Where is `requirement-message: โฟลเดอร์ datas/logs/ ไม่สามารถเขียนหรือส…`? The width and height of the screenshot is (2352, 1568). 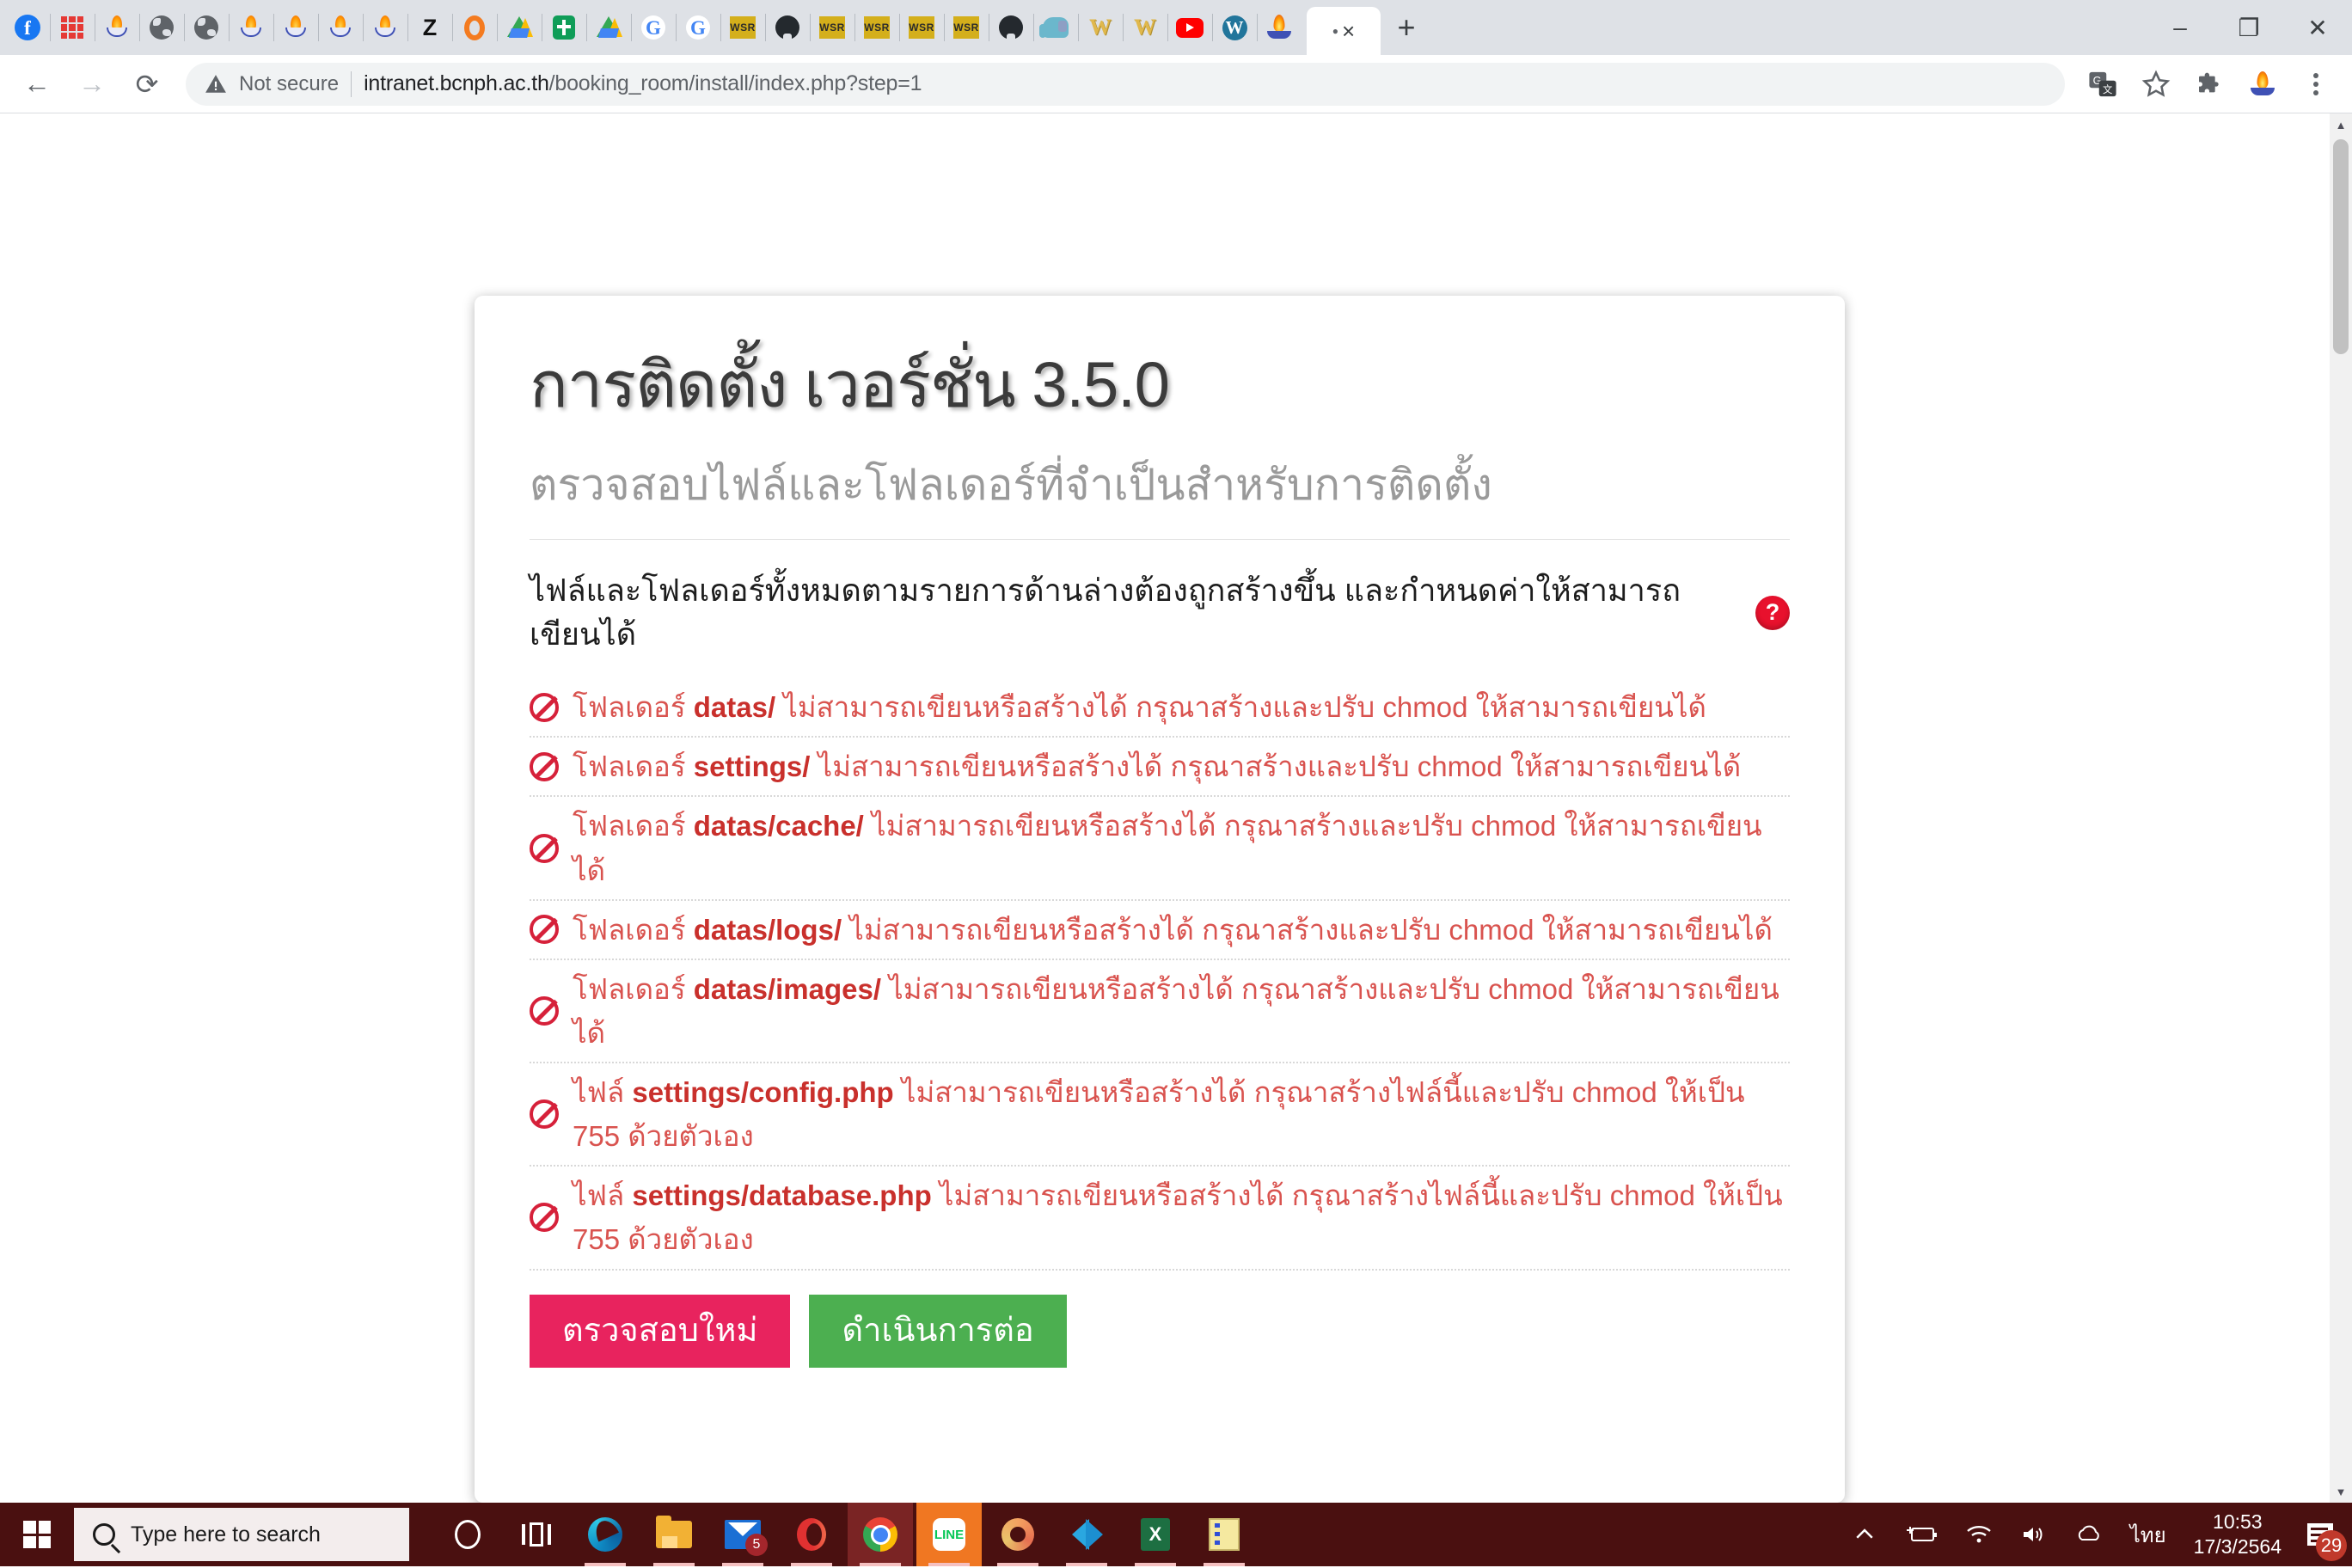
requirement-message: โฟลเดอร์ datas/logs/ ไม่สามารถเขียนหรือส… is located at coordinates (1173, 930).